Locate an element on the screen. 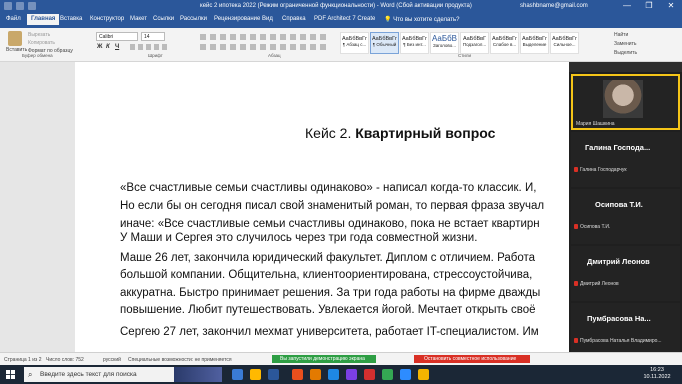 This screenshot has height=384, width=682. styles-group-label: Стили is located at coordinates (464, 55).